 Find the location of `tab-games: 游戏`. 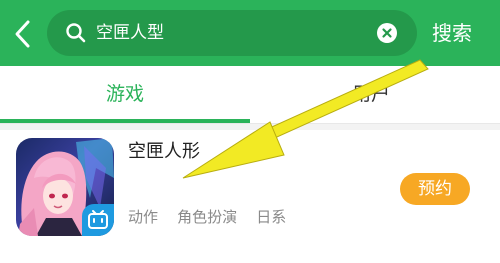

tab-games: 游戏 is located at coordinates (125, 94).